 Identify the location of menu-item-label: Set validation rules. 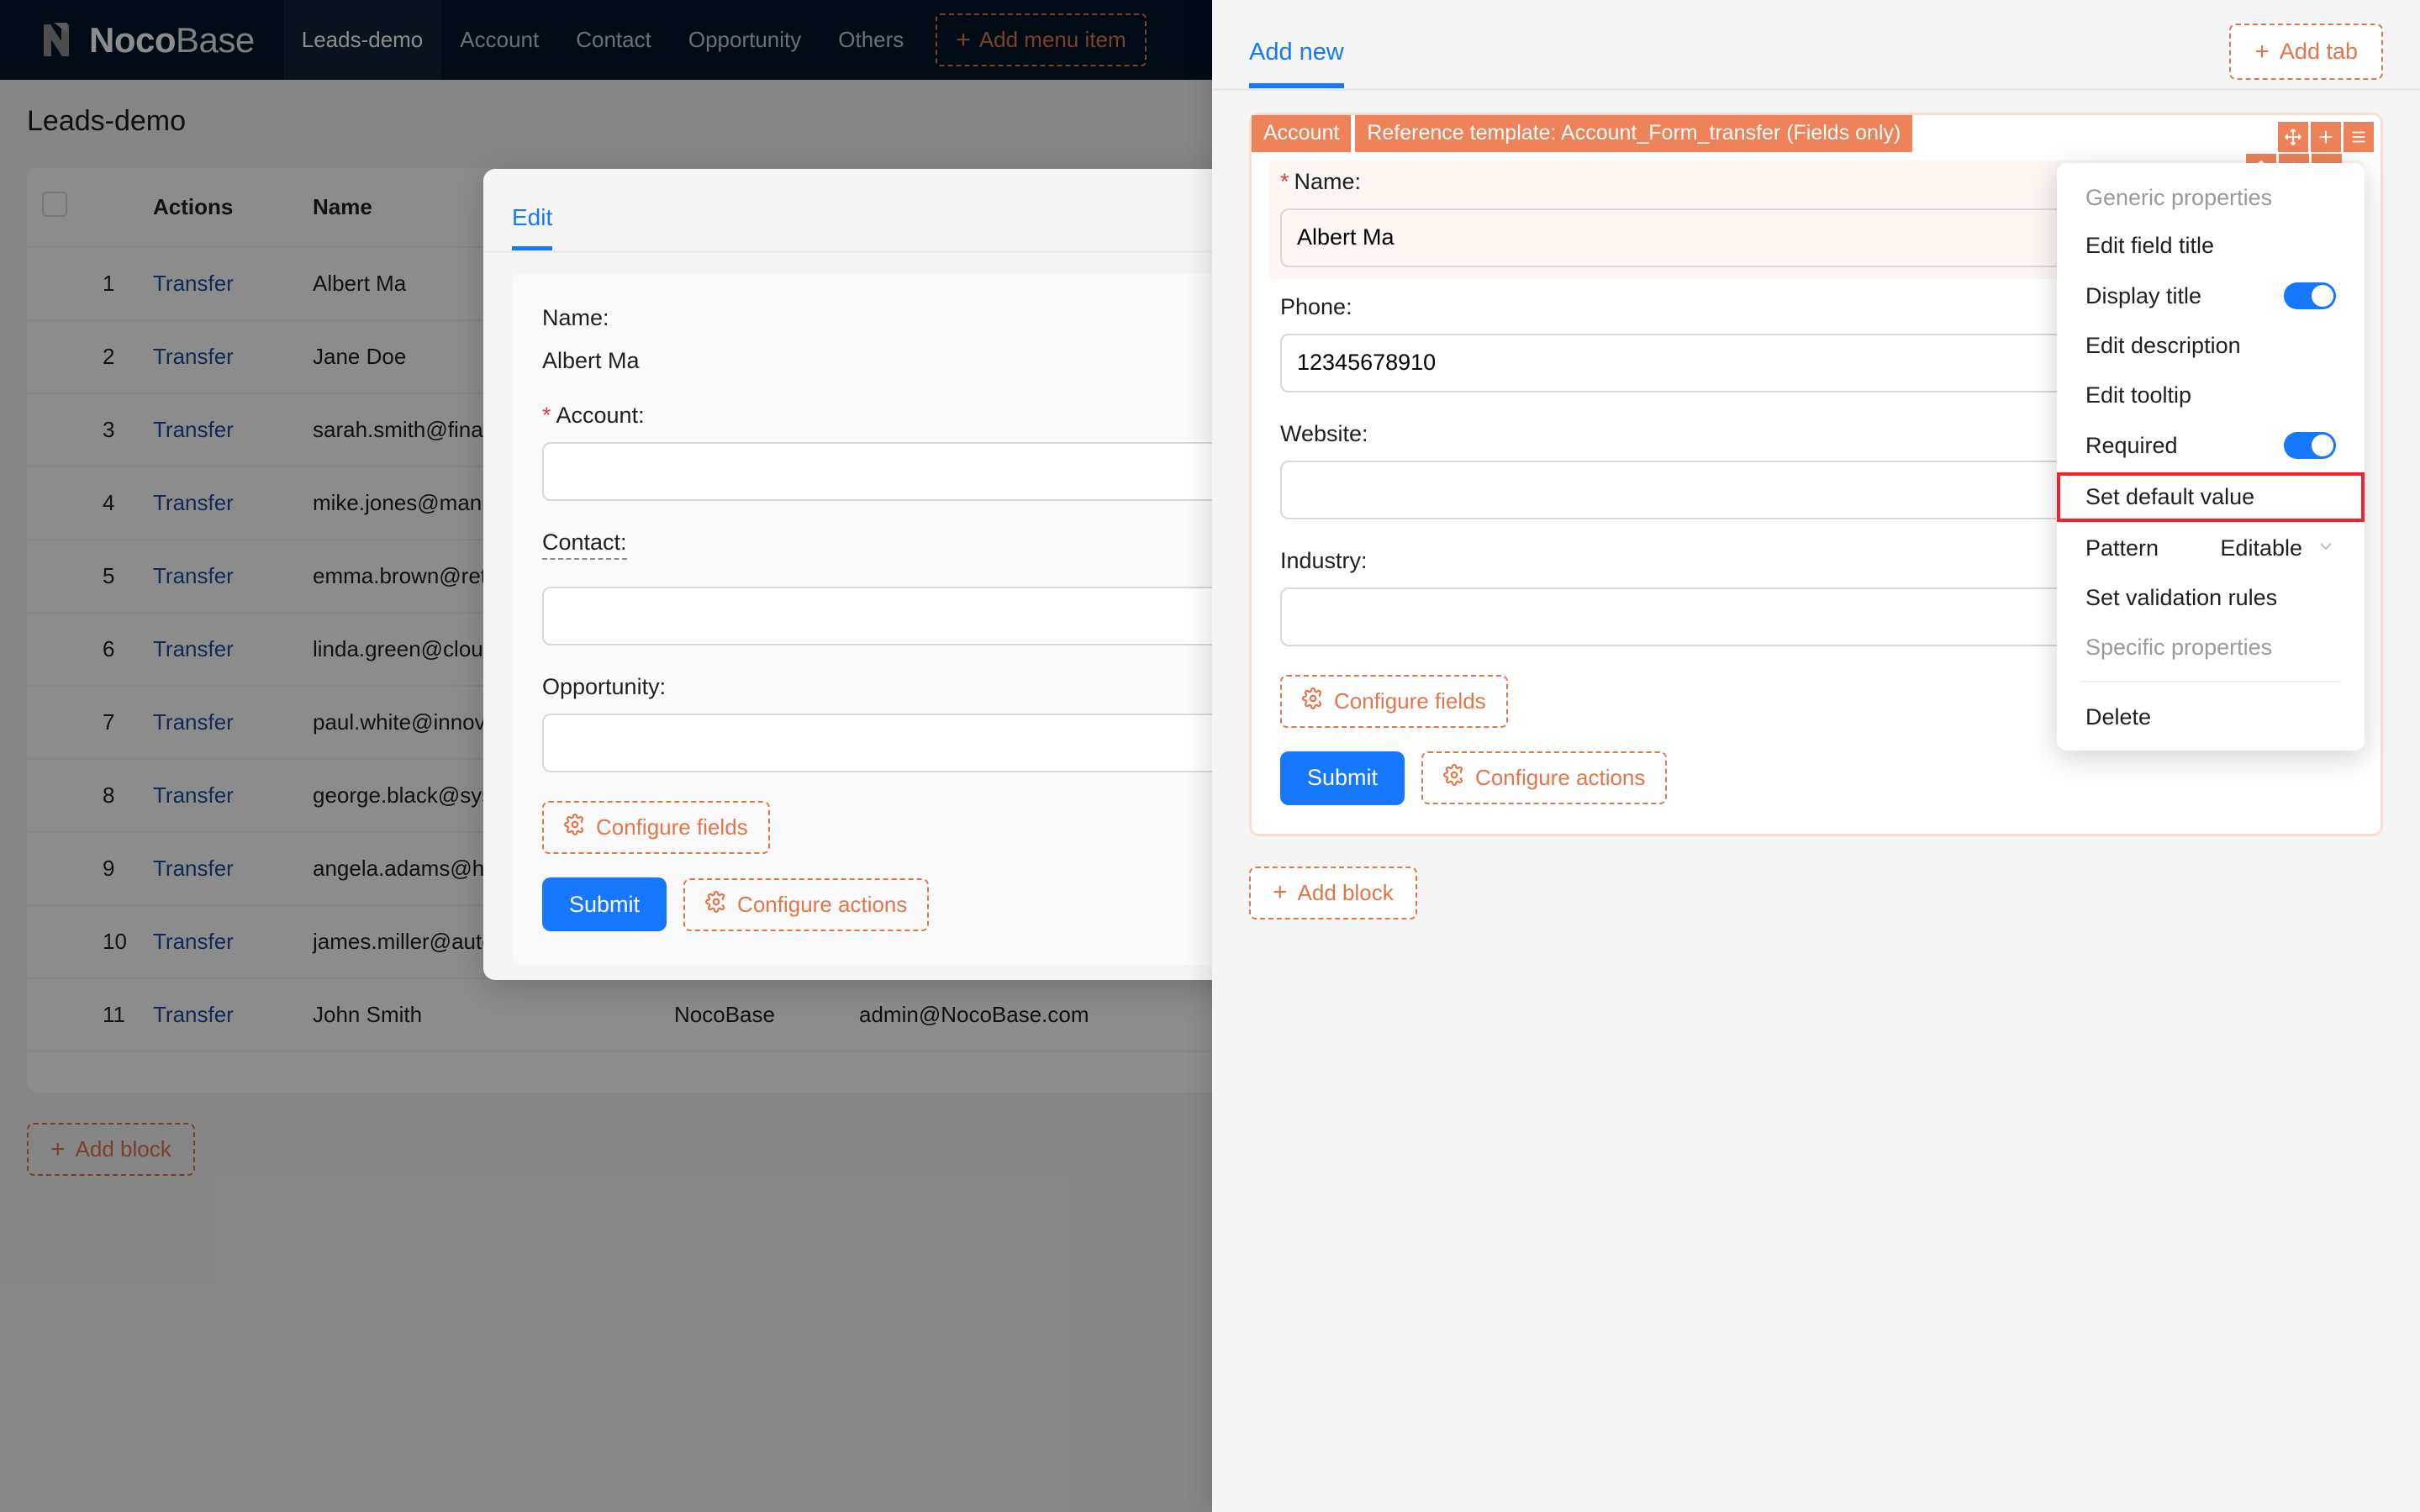
(2181, 597).